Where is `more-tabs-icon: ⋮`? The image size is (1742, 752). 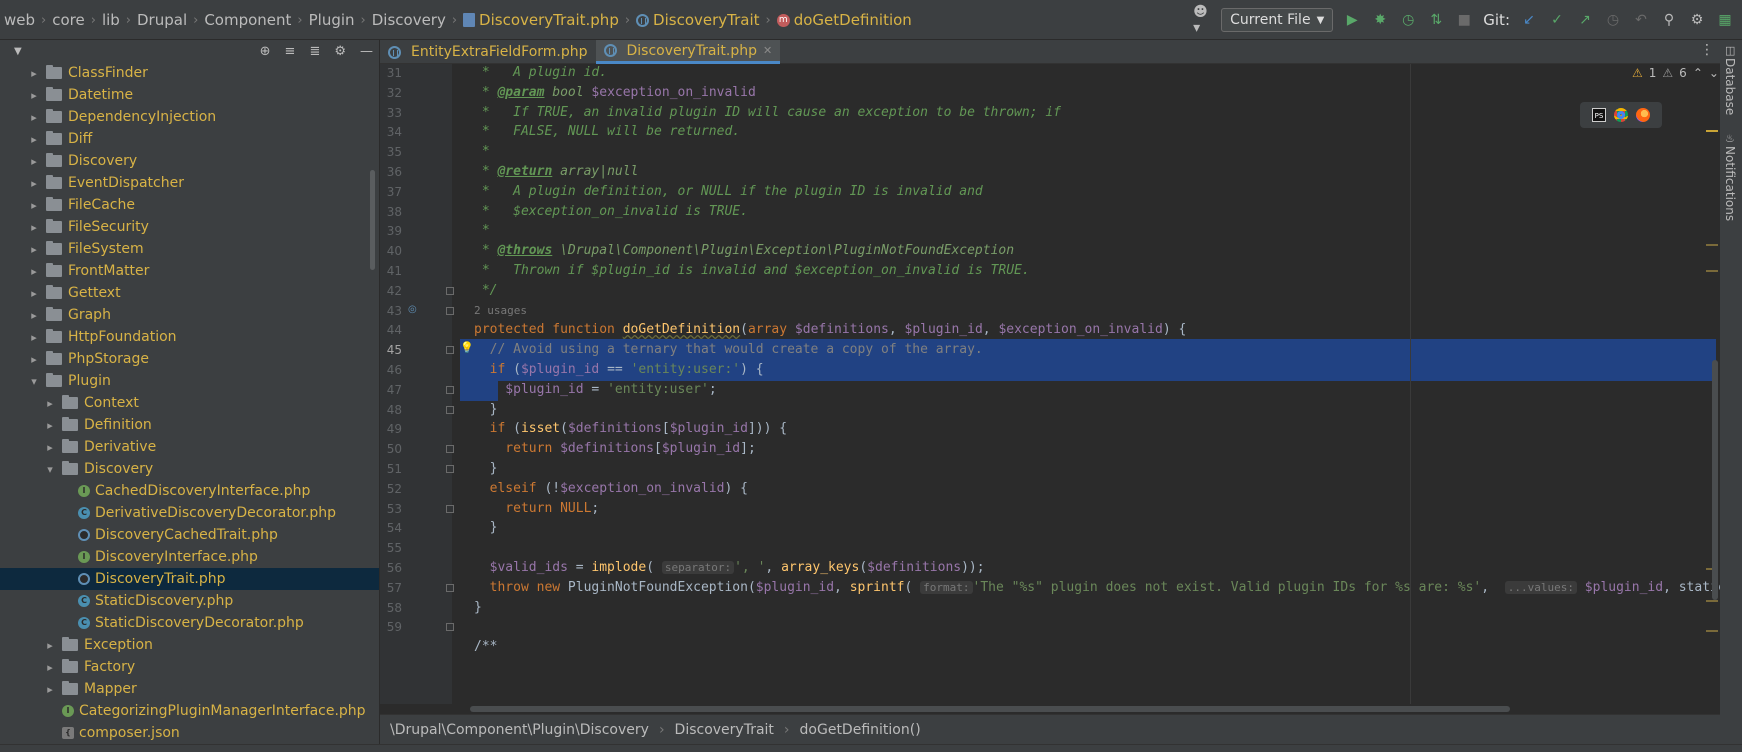 more-tabs-icon: ⋮ is located at coordinates (1707, 50).